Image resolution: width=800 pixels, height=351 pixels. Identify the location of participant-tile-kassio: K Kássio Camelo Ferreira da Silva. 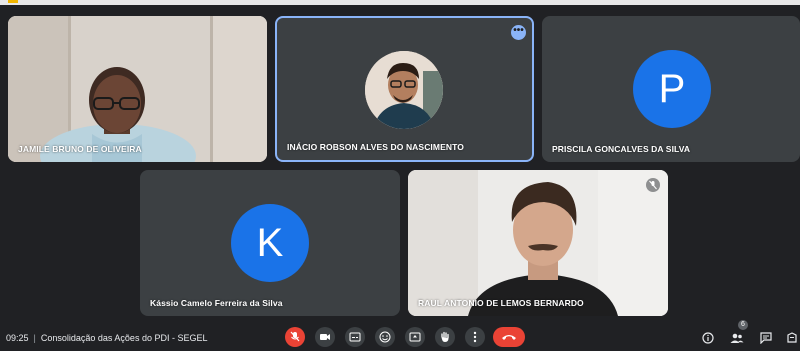
(270, 243).